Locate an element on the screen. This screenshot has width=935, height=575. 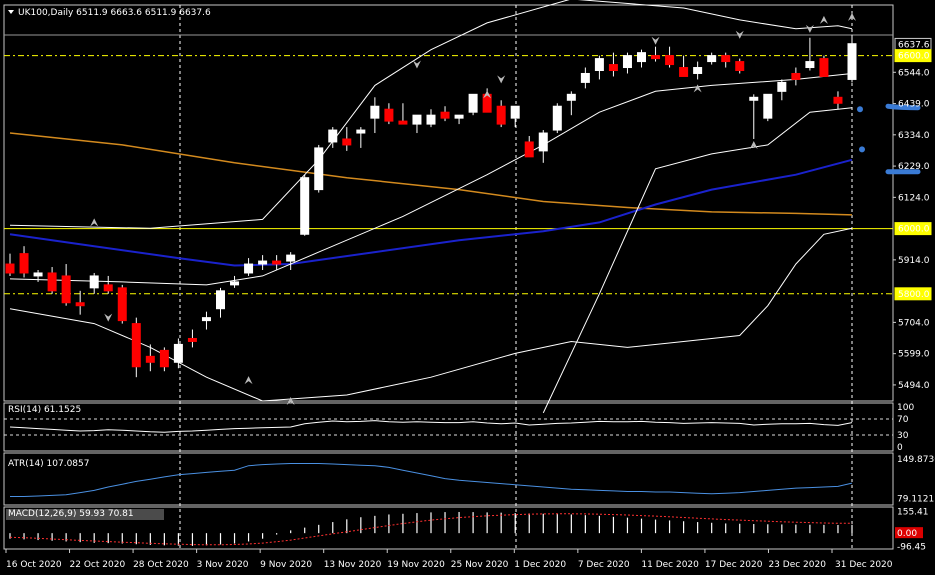
rsi-panel: 100 70 30 0 is located at coordinates (459, 428).